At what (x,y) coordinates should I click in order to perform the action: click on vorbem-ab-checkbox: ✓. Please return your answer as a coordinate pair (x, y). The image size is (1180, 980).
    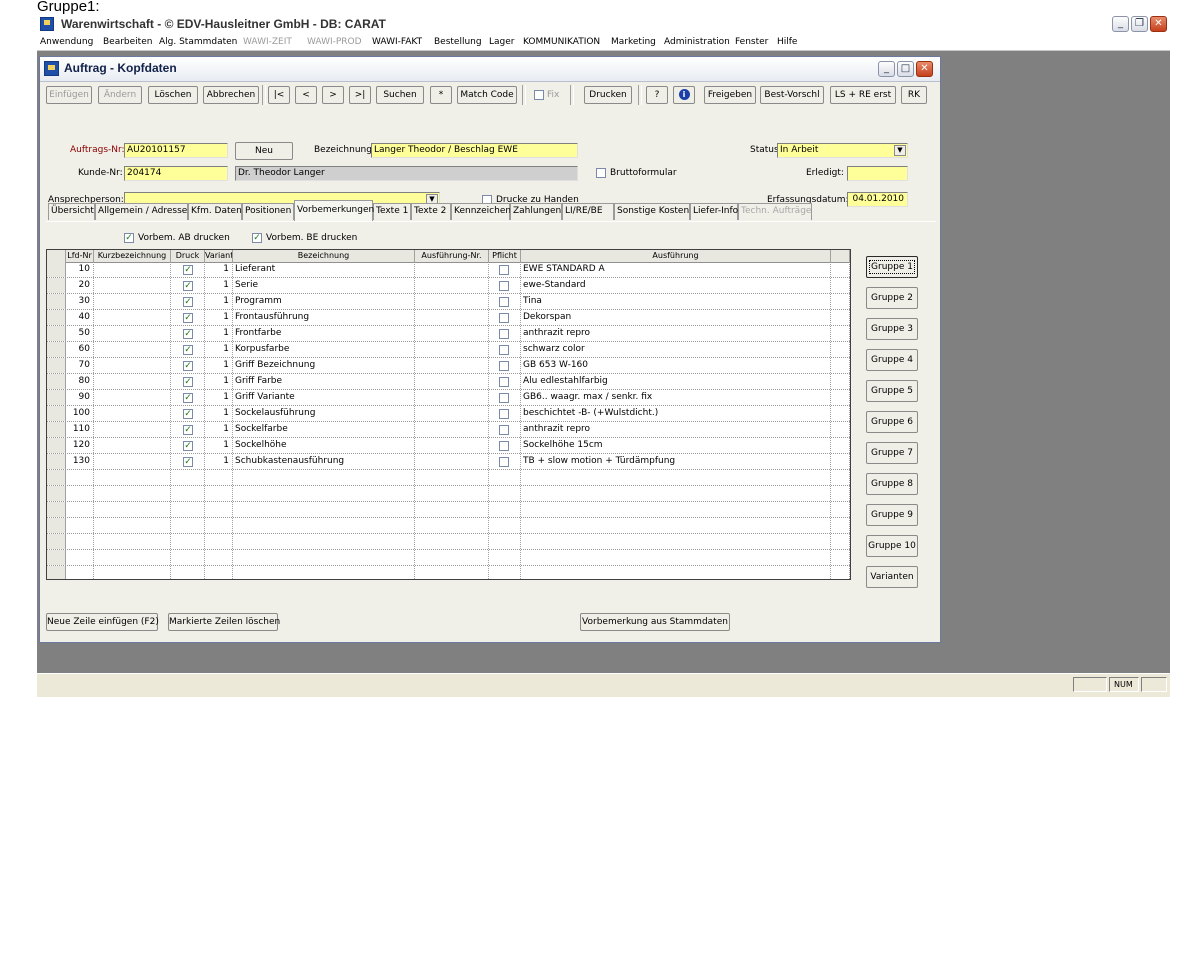
    Looking at the image, I should click on (129, 238).